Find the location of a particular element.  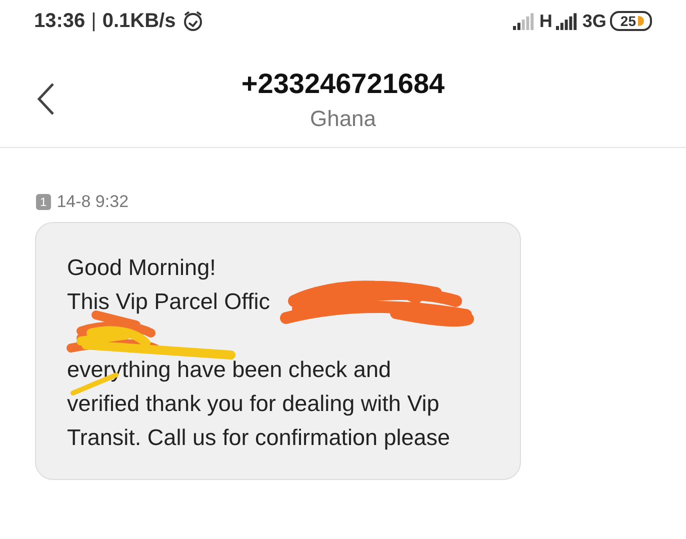

message-line: Good Morning! is located at coordinates (142, 268).